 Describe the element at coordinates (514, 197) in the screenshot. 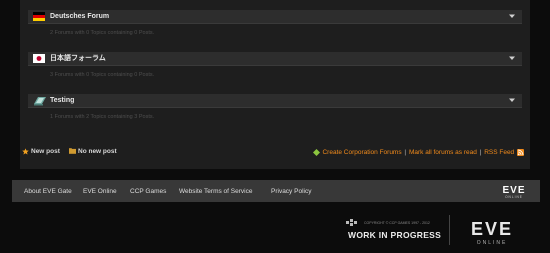

I see `eve-logo-subtext: ONLINE` at that location.